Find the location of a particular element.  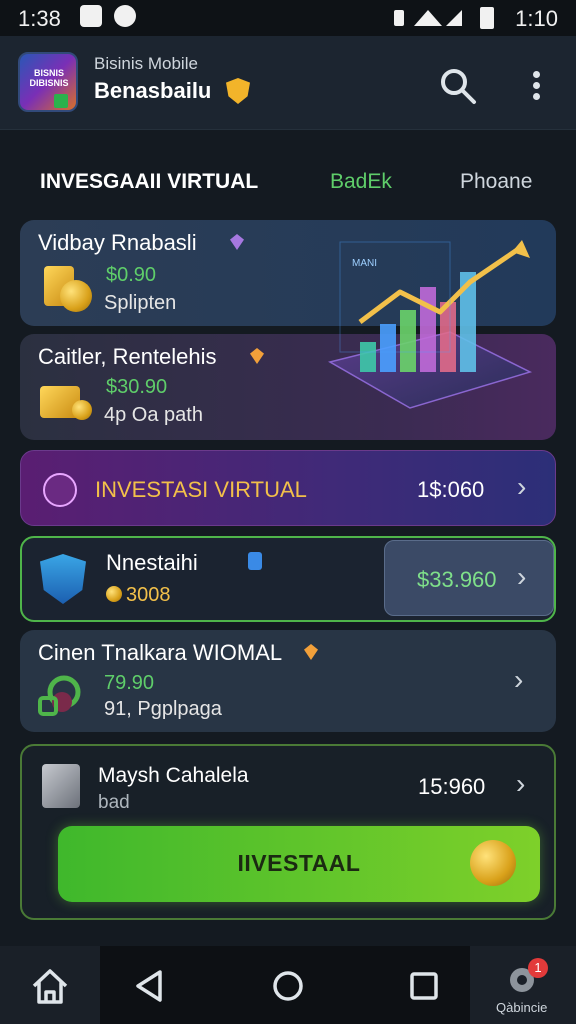

card-title: Nnestaihi is located at coordinates (152, 562).